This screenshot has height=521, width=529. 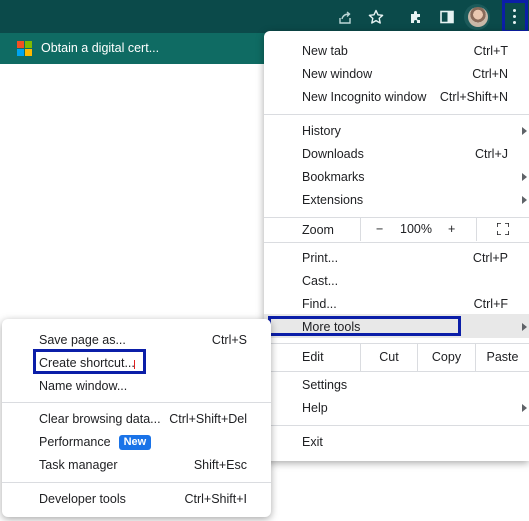 What do you see at coordinates (379, 229) in the screenshot?
I see `zoom-out-button: −` at bounding box center [379, 229].